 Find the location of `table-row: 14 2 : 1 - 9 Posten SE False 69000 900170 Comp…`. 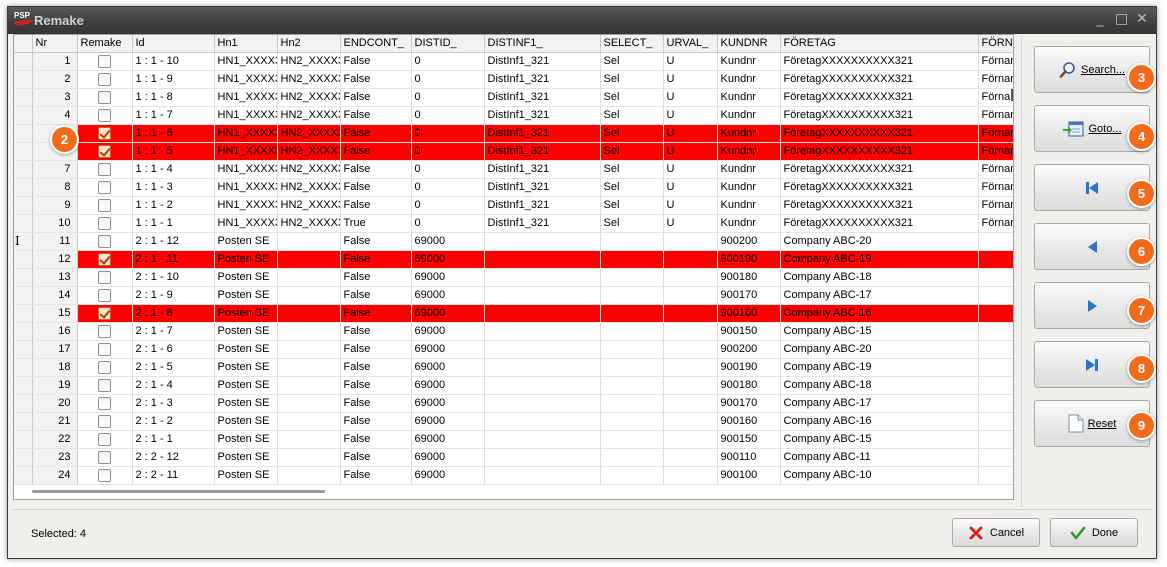

table-row: 14 2 : 1 - 9 Posten SE False 69000 900170 Comp… is located at coordinates (513, 295).